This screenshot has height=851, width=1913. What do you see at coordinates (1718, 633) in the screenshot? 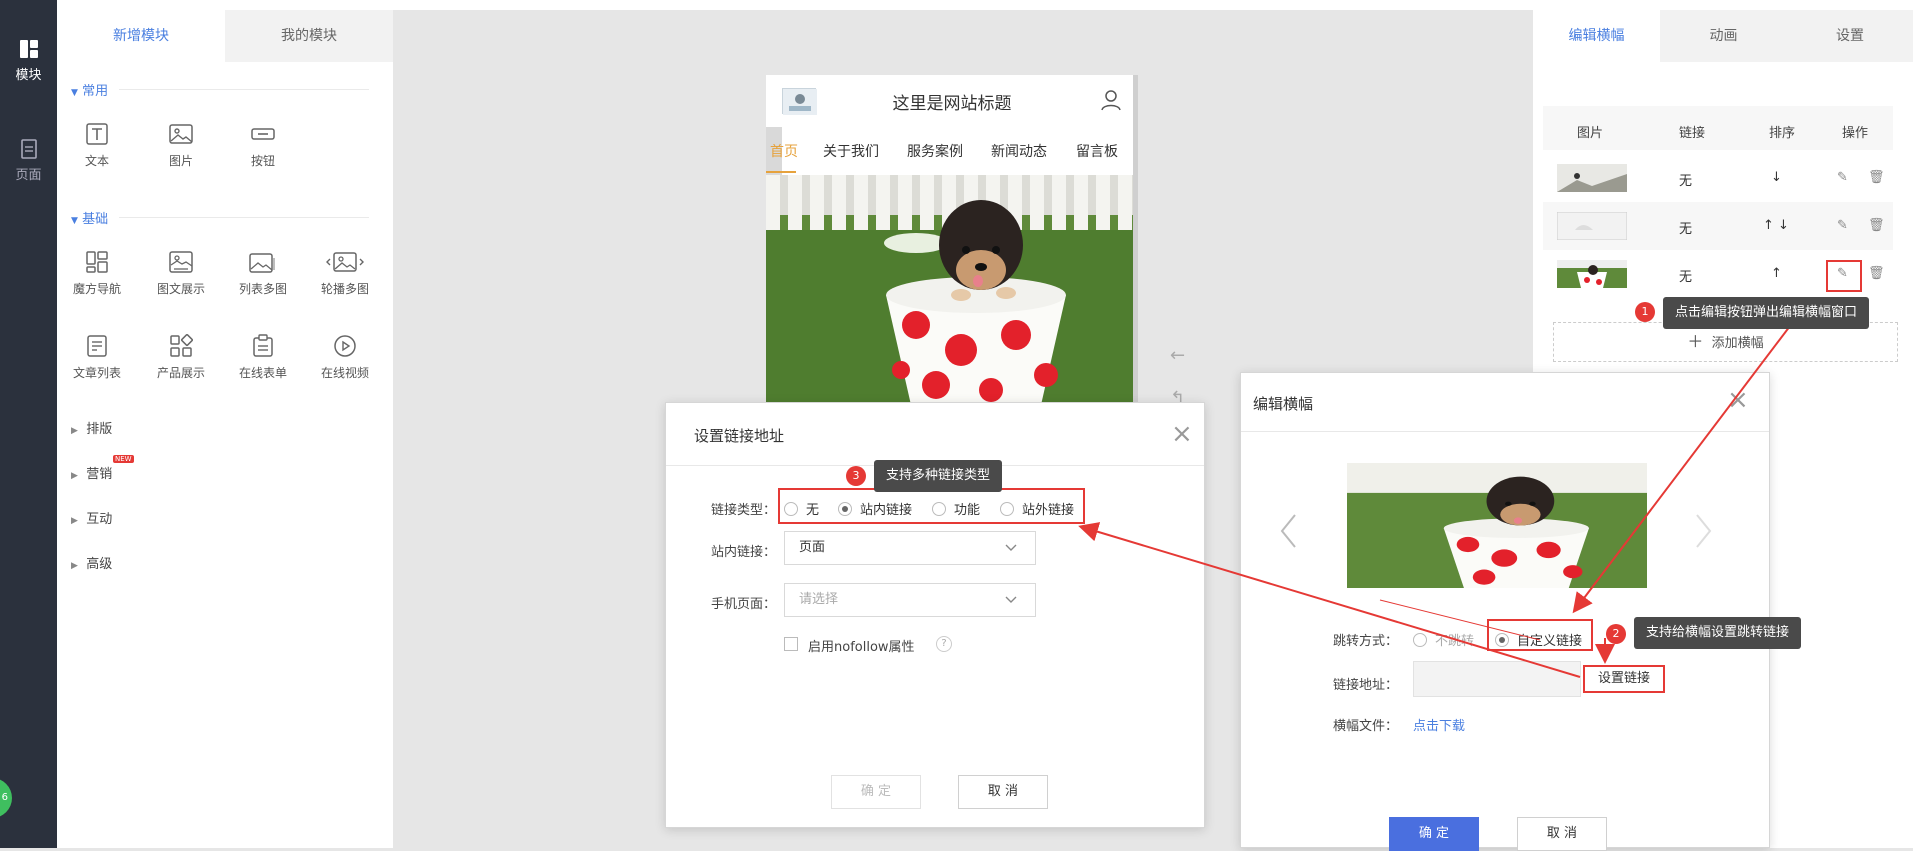
I see `annotation-tip-2: 支持给横幅设置跳转链接` at bounding box center [1718, 633].